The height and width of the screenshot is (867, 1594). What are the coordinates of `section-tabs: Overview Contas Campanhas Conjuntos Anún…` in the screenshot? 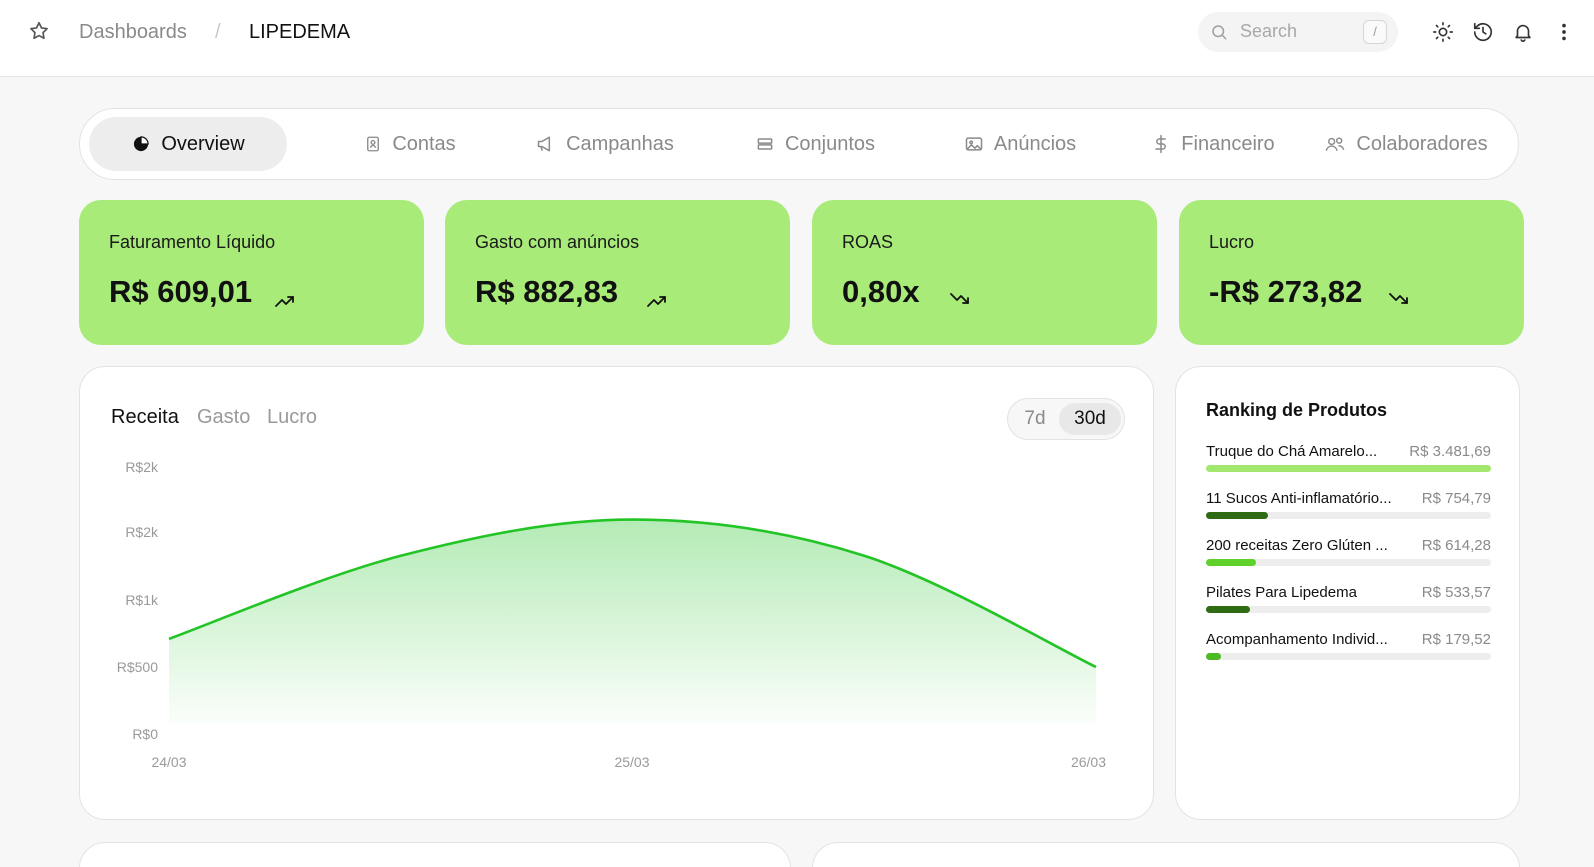 It's located at (799, 144).